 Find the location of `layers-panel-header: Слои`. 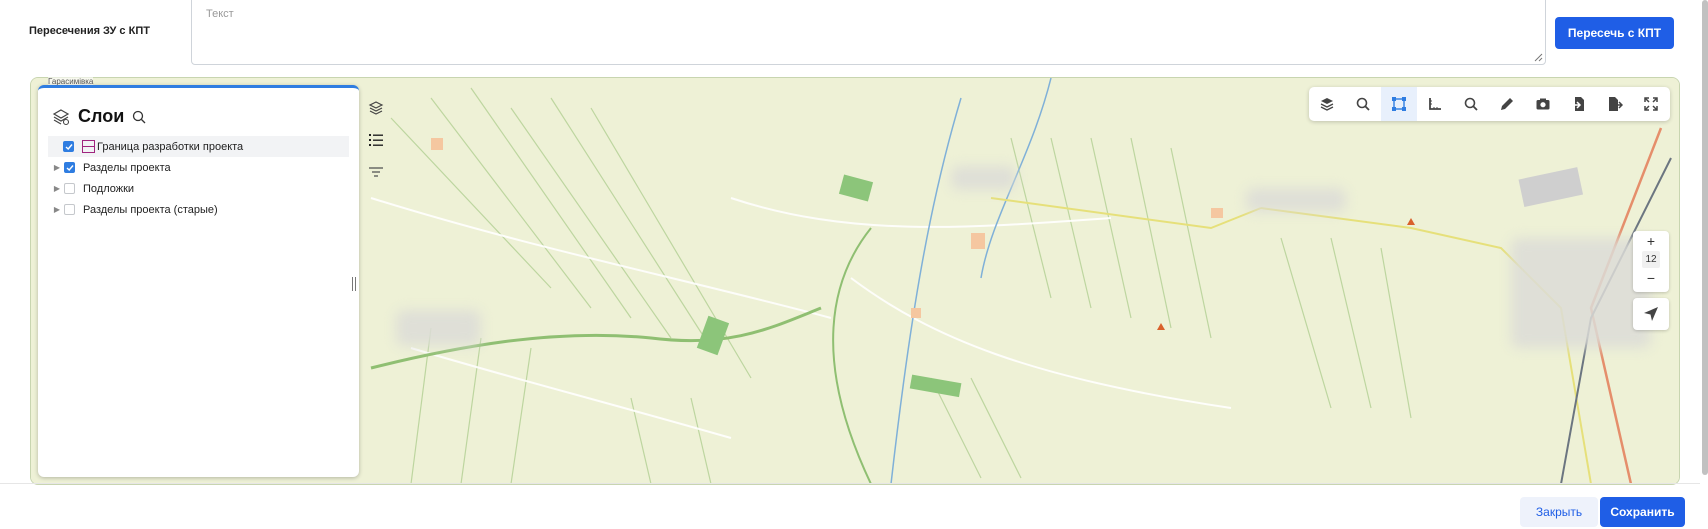

layers-panel-header: Слои is located at coordinates (99, 116).